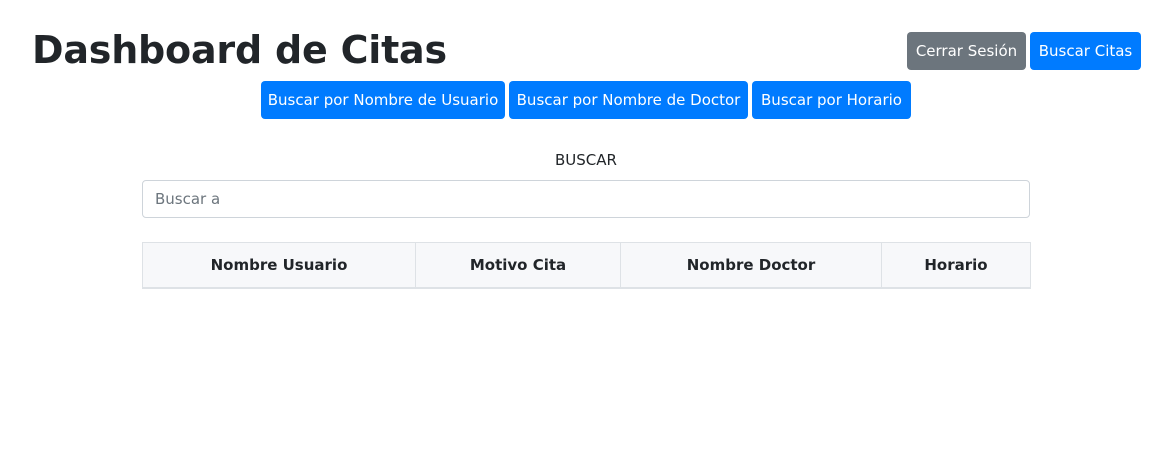  Describe the element at coordinates (518, 265) in the screenshot. I see `column-header-reason: Motivo Cita` at that location.